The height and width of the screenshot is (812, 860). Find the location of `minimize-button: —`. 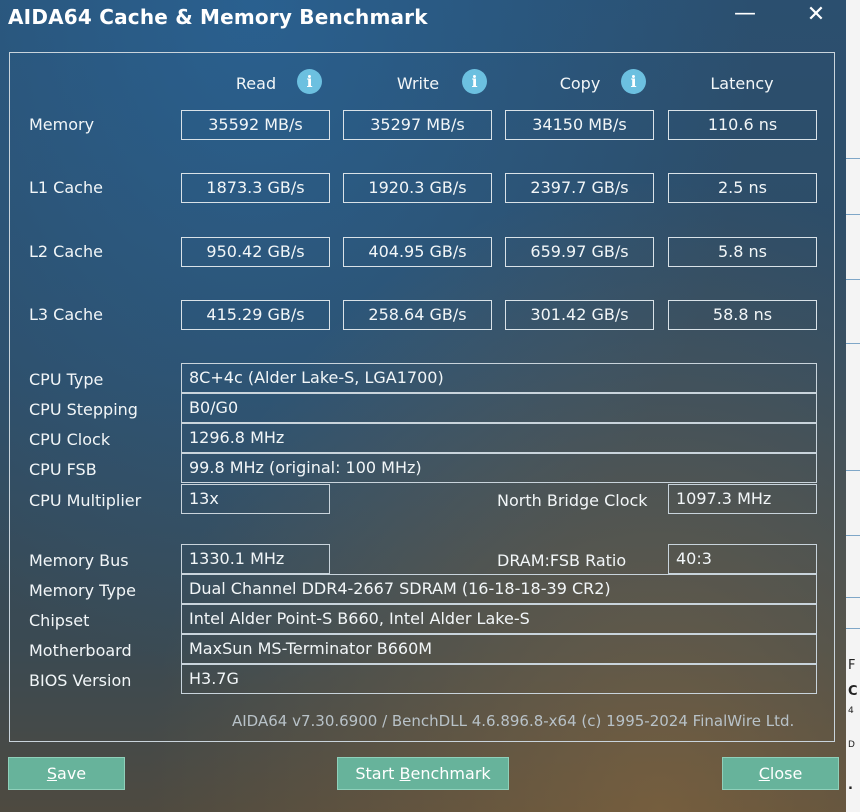

minimize-button: — is located at coordinates (745, 16).